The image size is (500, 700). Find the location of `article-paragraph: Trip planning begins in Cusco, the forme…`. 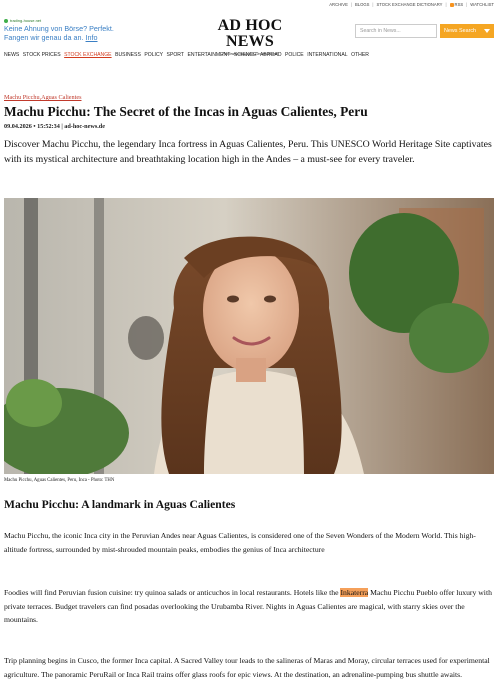

article-paragraph: Trip planning begins in Cusco, the forme… is located at coordinates (247, 667).